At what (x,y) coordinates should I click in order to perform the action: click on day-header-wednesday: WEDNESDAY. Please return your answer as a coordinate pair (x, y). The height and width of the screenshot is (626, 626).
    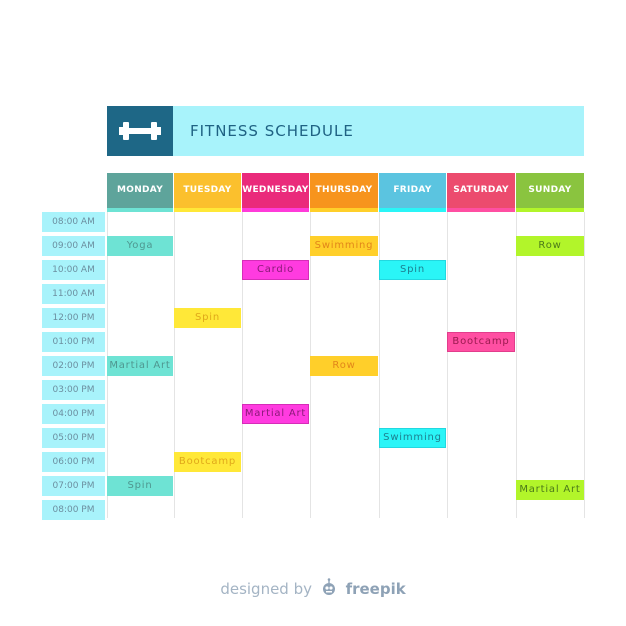
    Looking at the image, I should click on (275, 192).